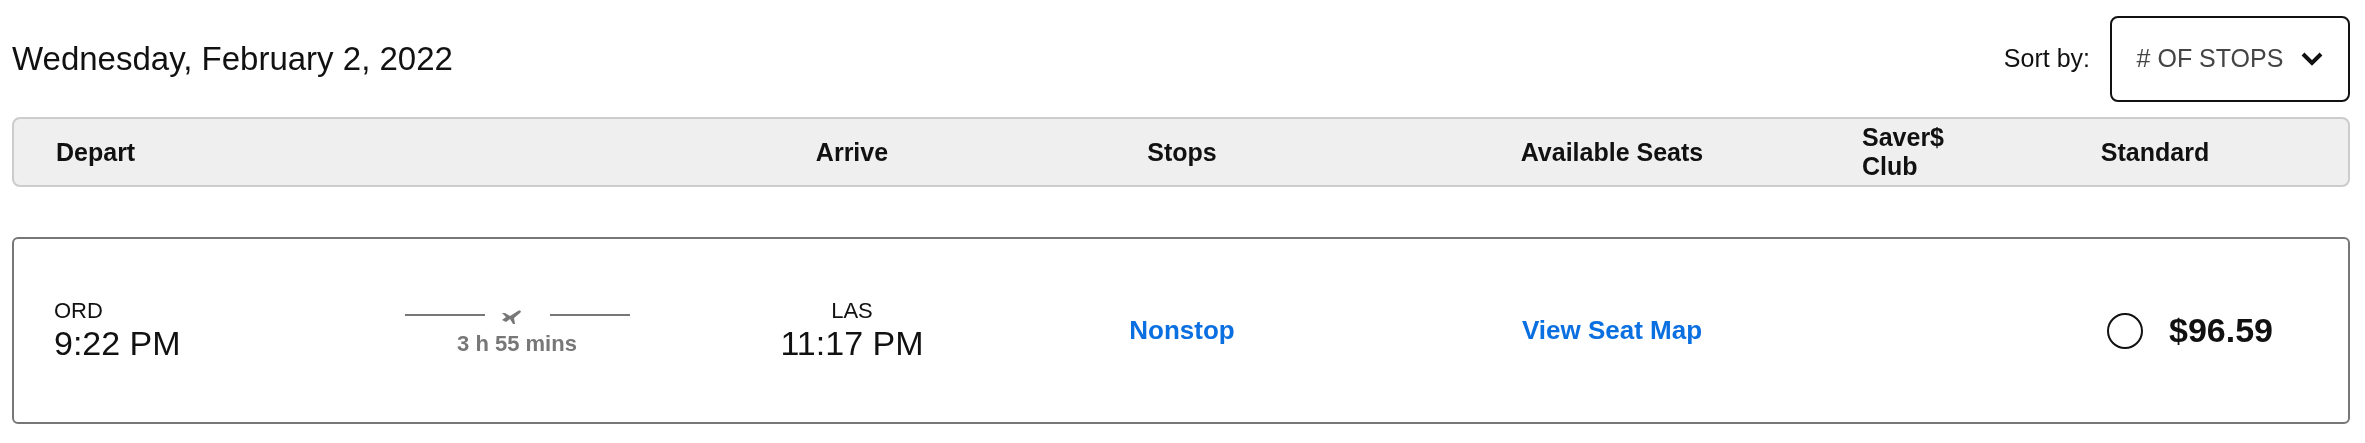 The width and height of the screenshot is (2365, 443). I want to click on flight-duration: 3 h 55 mins, so click(517, 343).